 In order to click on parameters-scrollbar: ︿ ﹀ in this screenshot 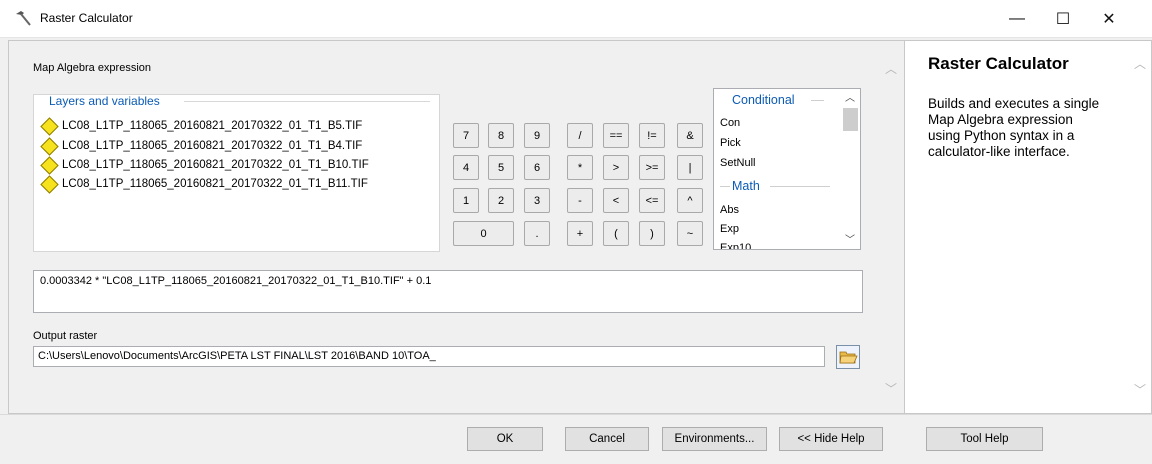, I will do `click(891, 230)`.